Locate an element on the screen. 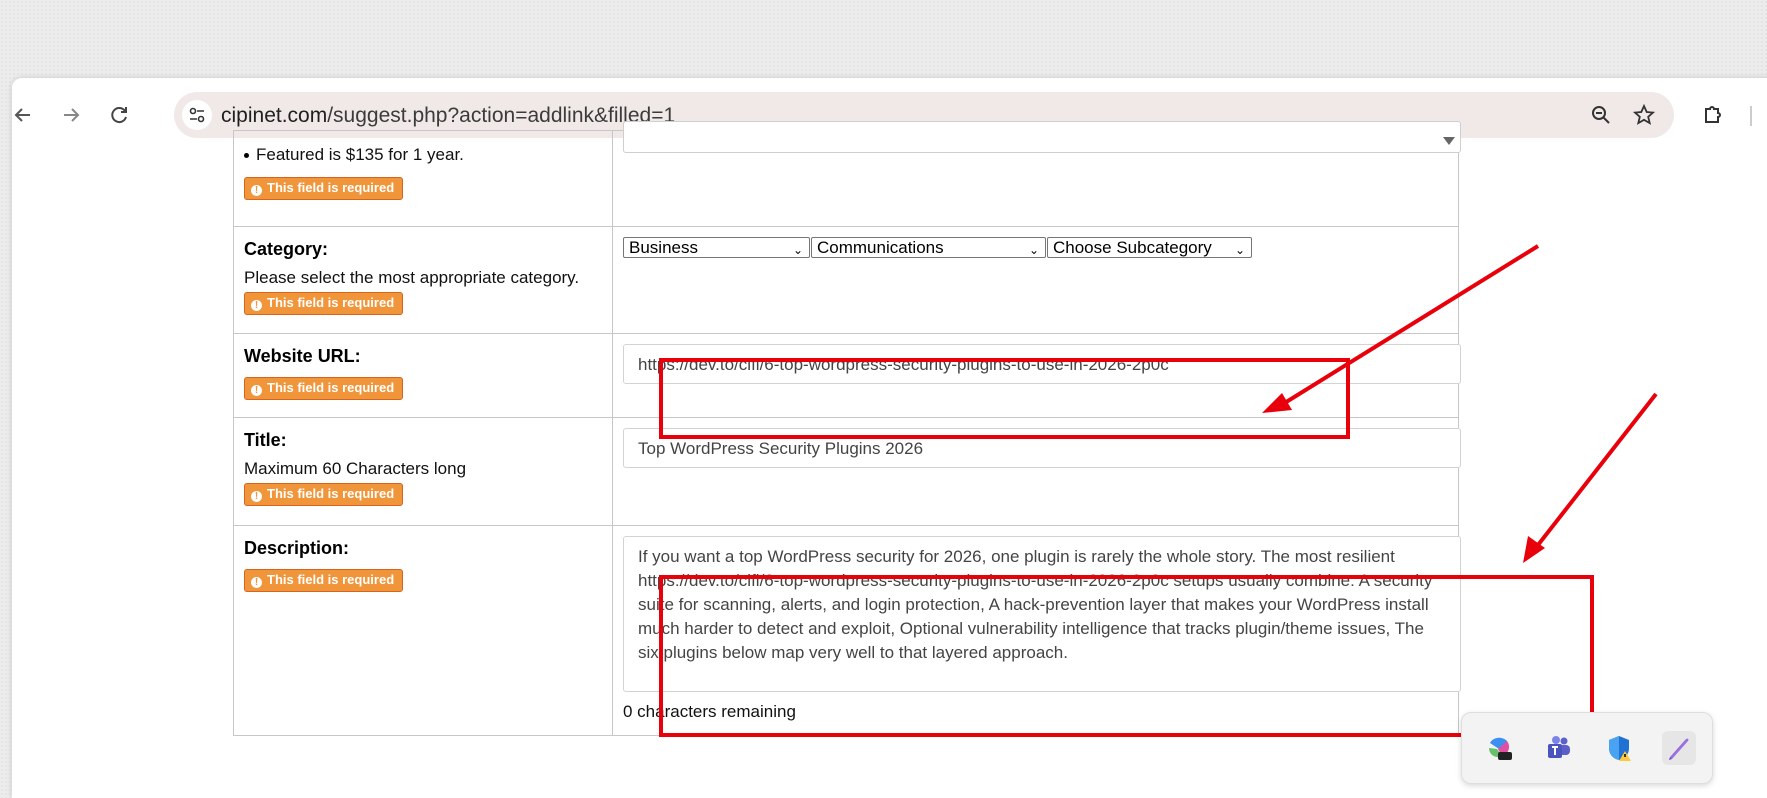  url-domain: cipinet.com is located at coordinates (274, 115).